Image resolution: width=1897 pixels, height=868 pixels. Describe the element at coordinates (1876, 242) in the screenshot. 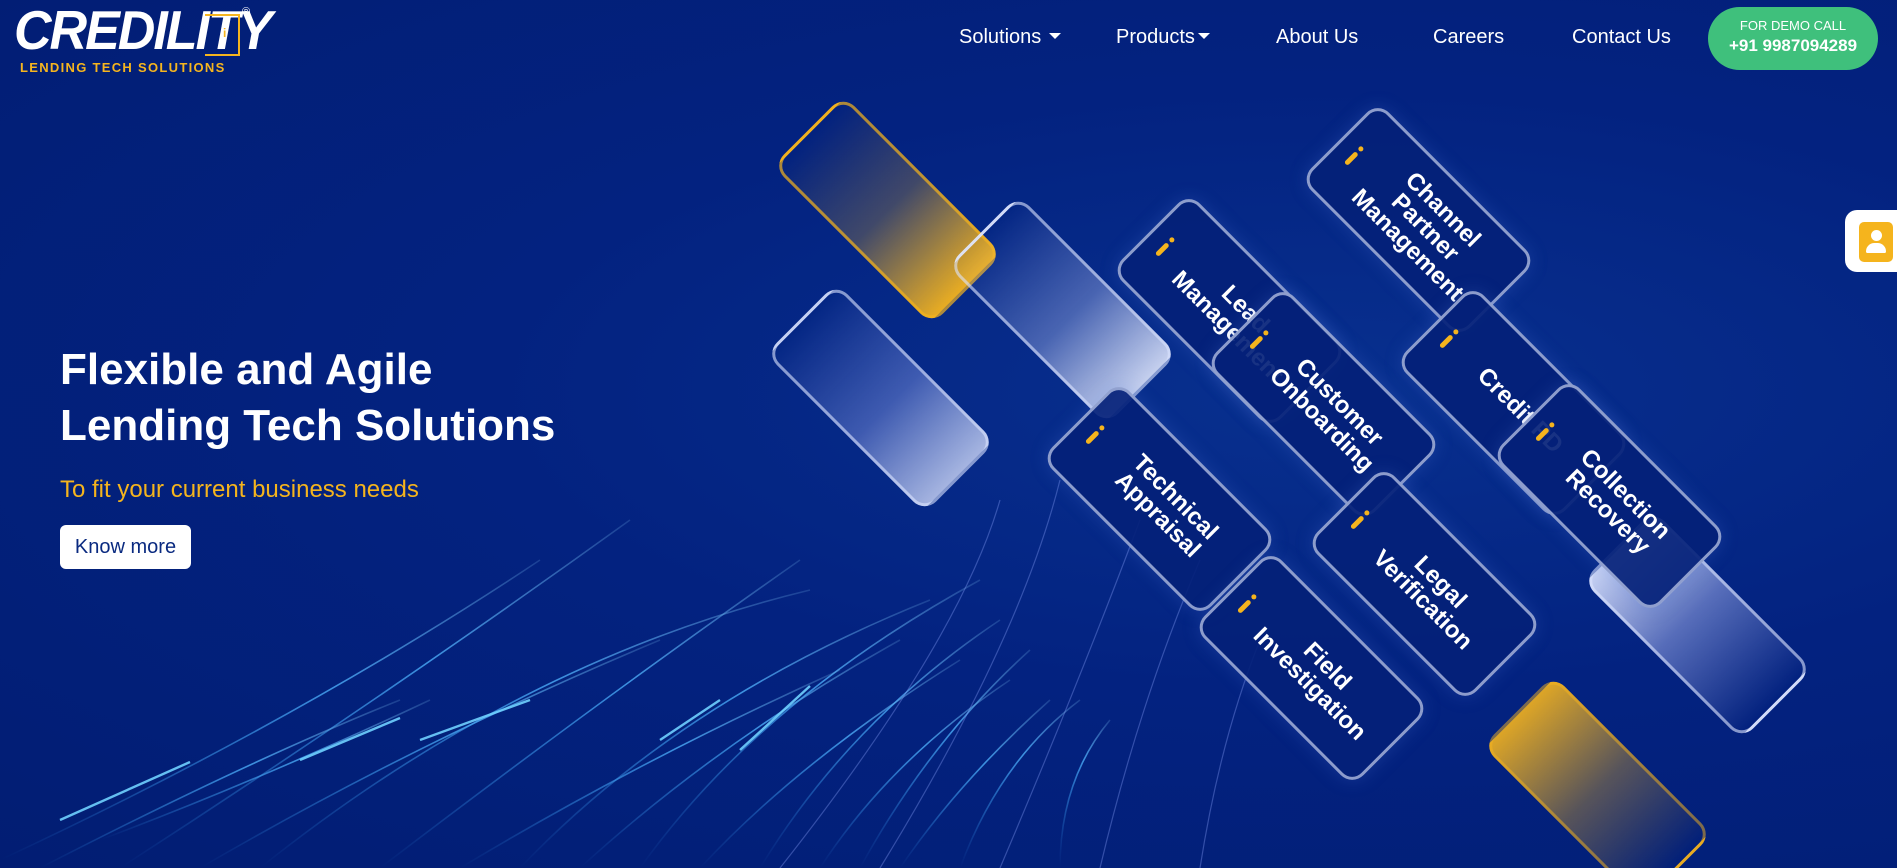

I see `contact-book-icon` at that location.